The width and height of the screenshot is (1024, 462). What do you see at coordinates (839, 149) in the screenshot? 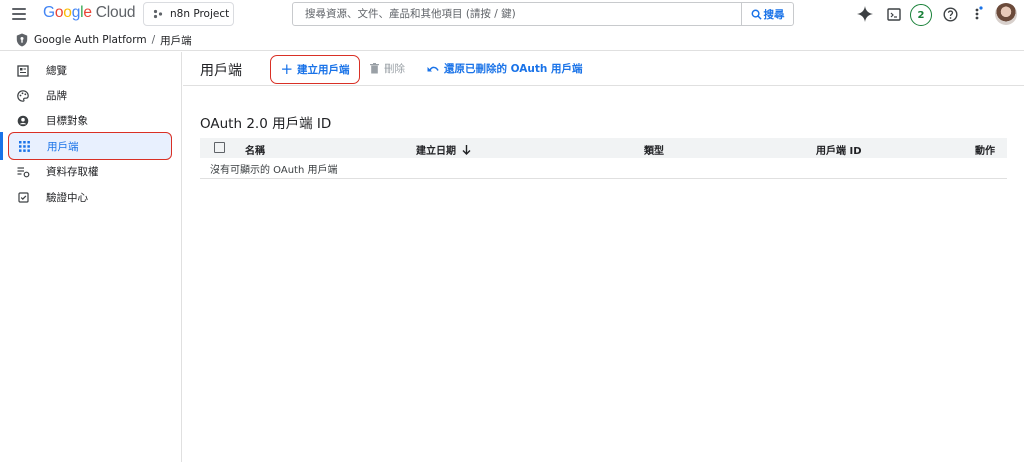
I see `column-header-client-id: 用戶端 ID` at bounding box center [839, 149].